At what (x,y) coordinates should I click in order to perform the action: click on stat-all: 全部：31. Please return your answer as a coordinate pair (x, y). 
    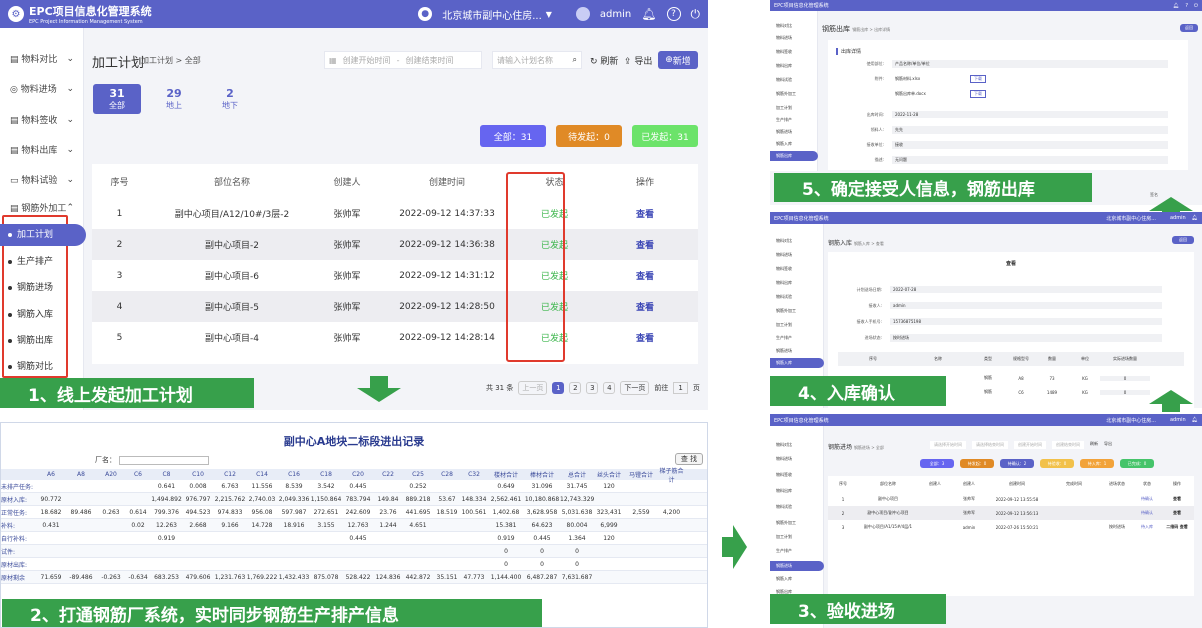
    Looking at the image, I should click on (513, 136).